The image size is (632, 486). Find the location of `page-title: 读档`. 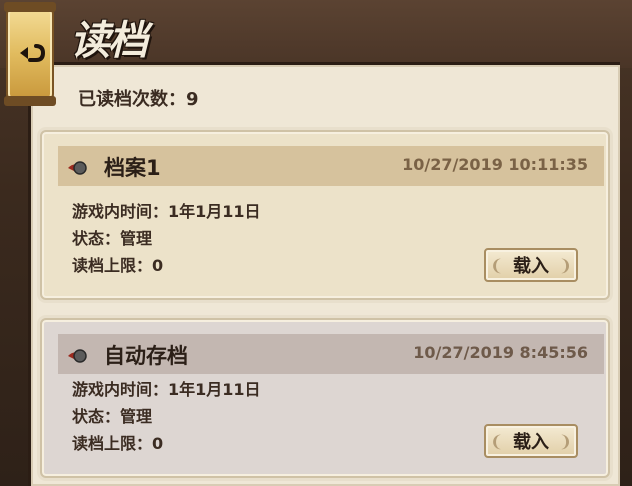

page-title: 读档 is located at coordinates (109, 40).